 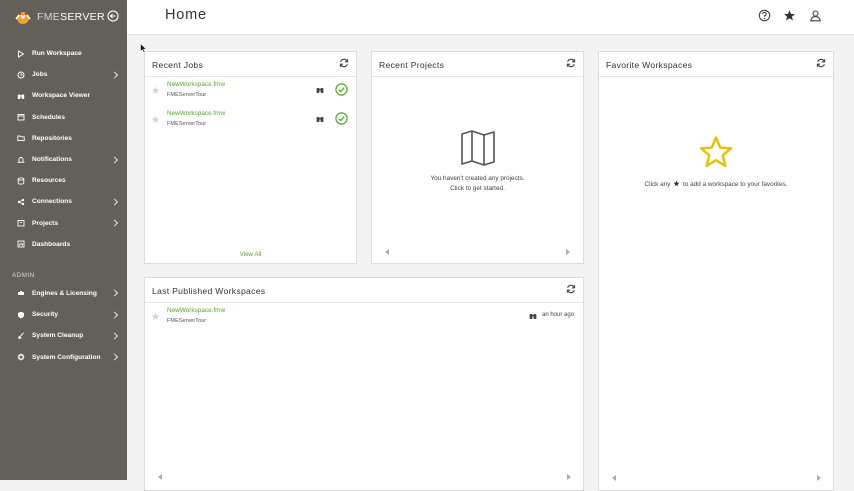 I want to click on map-icon, so click(x=478, y=148).